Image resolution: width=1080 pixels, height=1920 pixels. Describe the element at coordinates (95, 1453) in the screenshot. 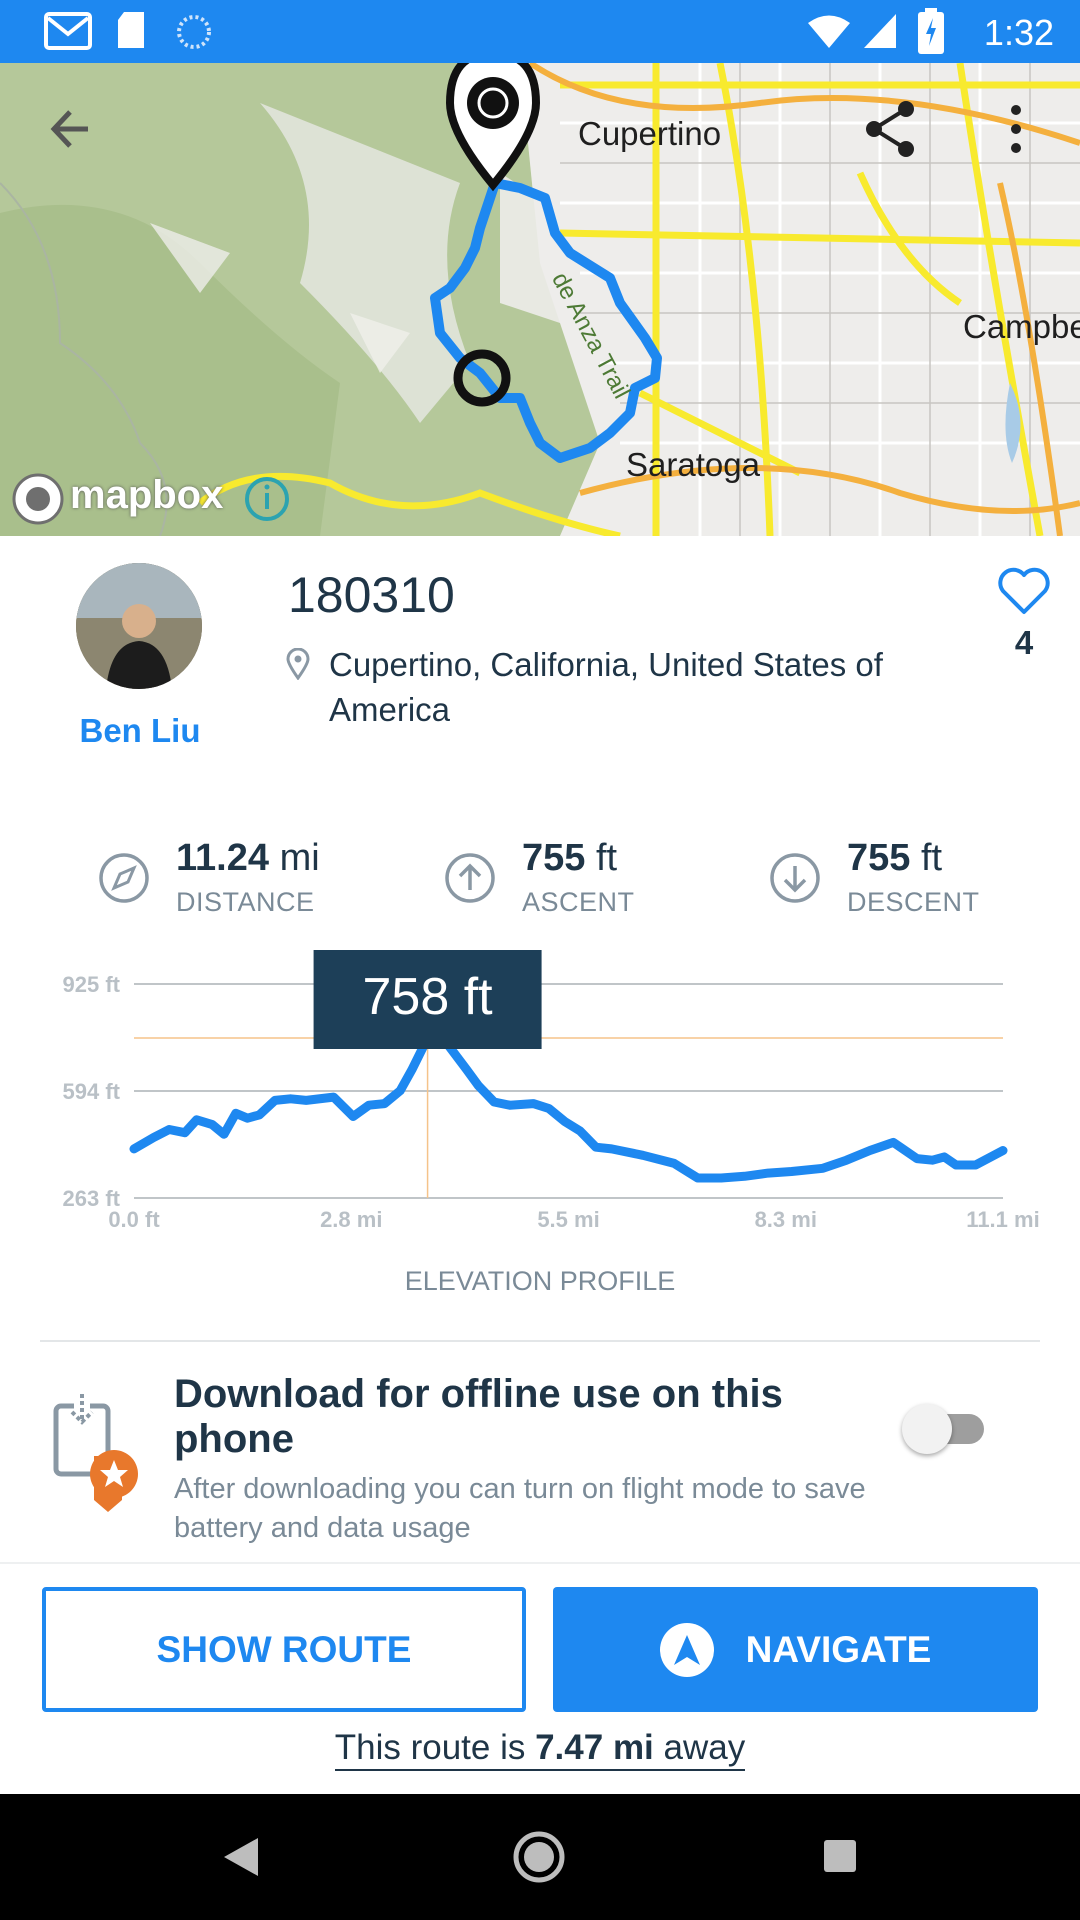

I see `offline-download-icon` at that location.